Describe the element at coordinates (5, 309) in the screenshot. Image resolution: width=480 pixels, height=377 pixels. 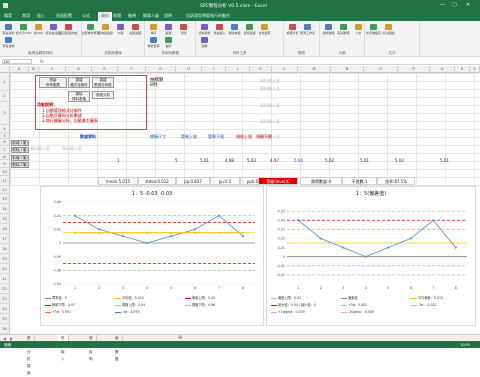
I see `row-header-24: 24` at that location.